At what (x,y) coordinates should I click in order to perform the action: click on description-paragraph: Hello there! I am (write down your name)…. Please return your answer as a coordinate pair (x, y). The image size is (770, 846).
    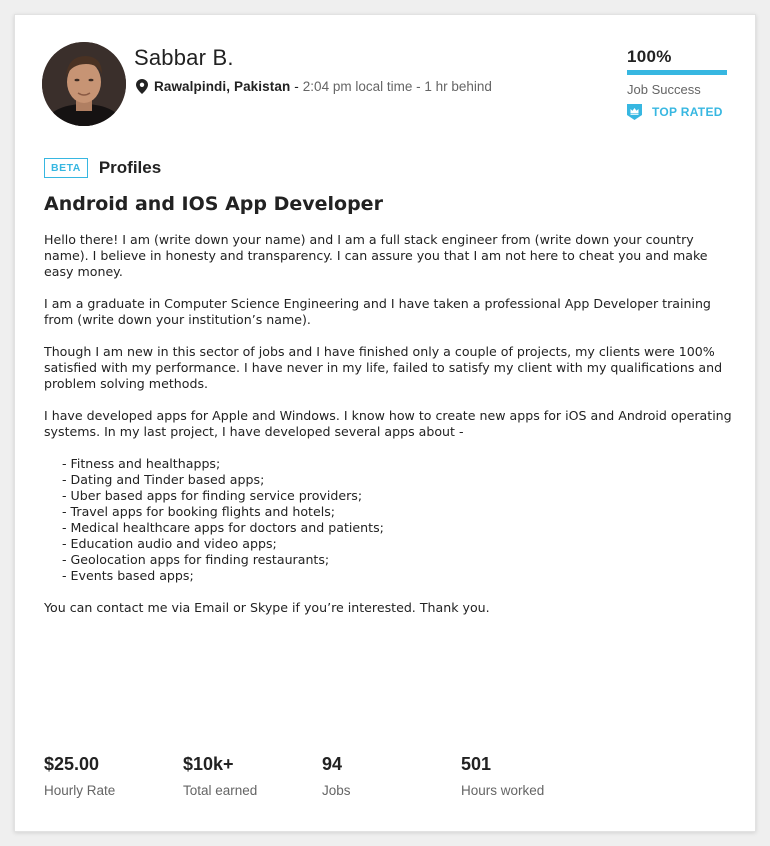
    Looking at the image, I should click on (376, 255).